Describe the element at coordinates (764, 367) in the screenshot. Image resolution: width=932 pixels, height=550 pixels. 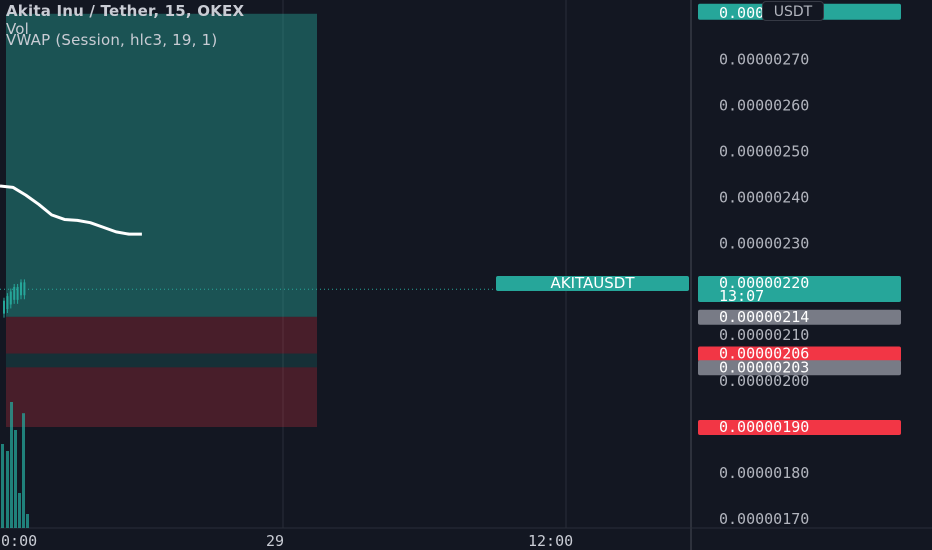
I see `level-badge-label: 0.00000203` at that location.